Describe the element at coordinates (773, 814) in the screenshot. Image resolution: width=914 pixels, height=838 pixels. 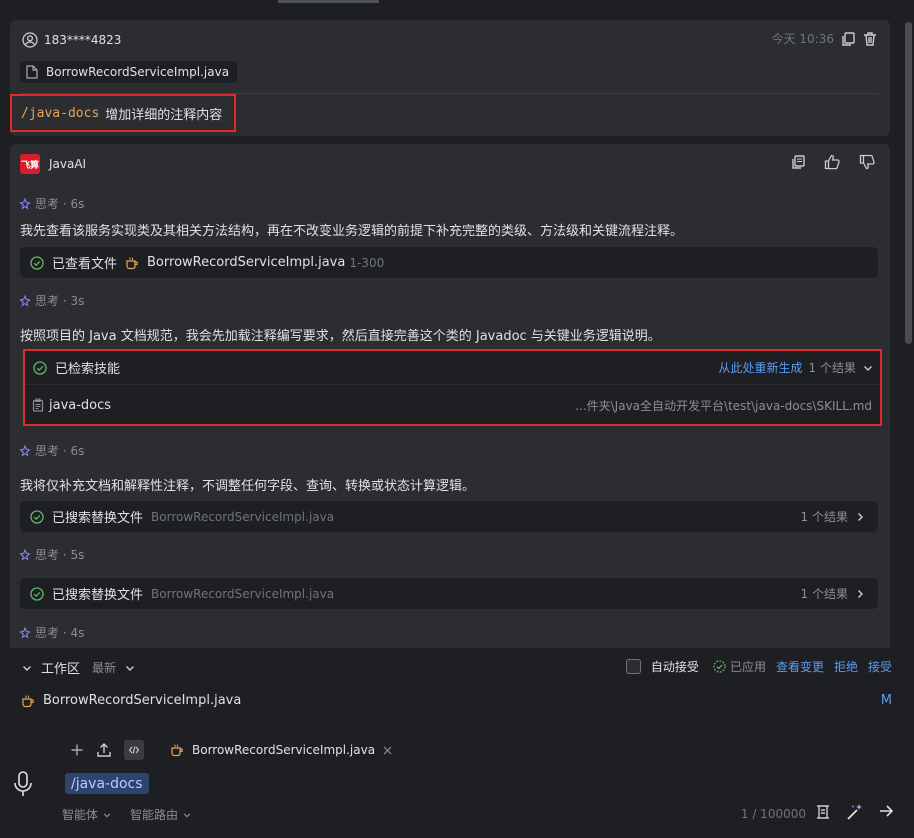
I see `char-counter: 1 / 100000` at that location.